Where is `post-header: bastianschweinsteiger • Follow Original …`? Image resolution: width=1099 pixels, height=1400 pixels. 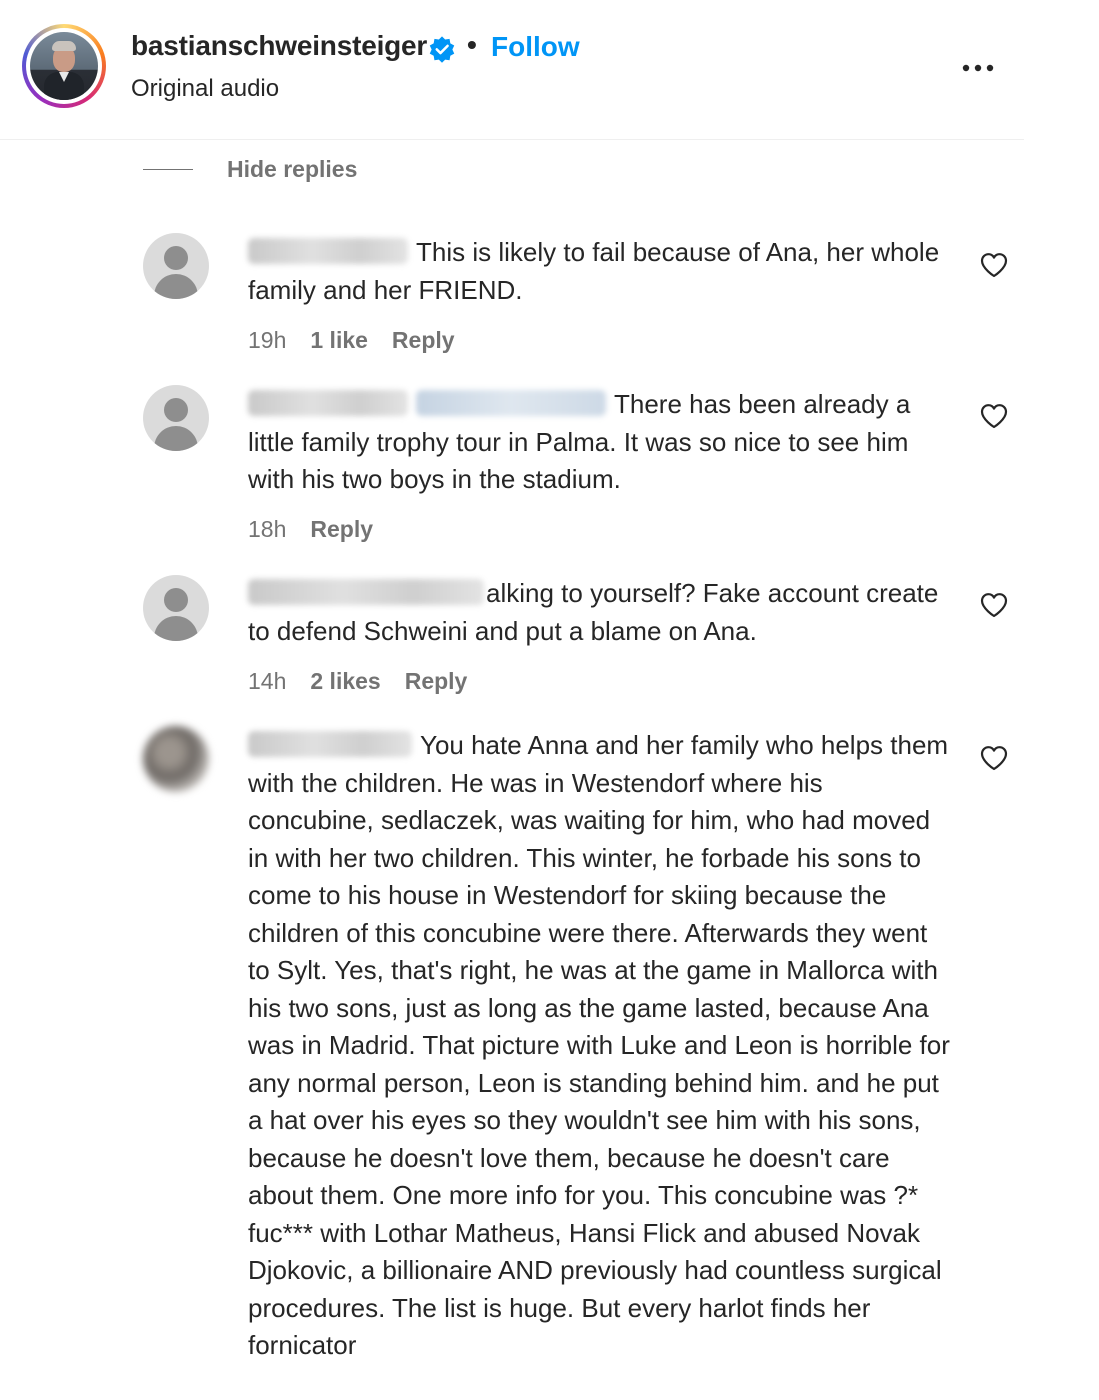 post-header: bastianschweinsteiger • Follow Original … is located at coordinates (512, 70).